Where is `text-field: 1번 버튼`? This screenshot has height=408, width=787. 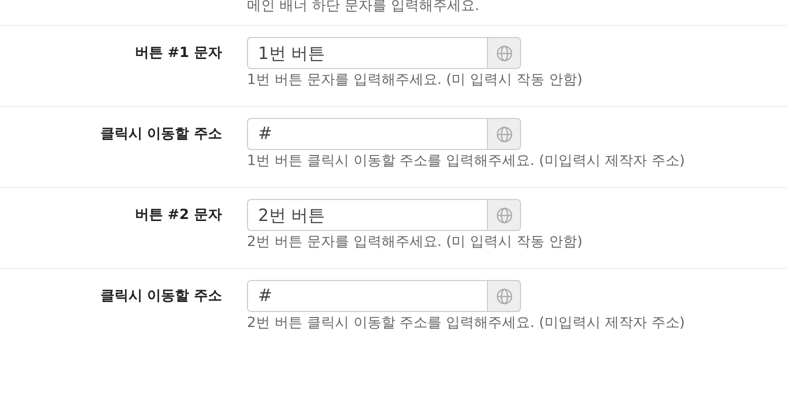
text-field: 1번 버튼 is located at coordinates (367, 53).